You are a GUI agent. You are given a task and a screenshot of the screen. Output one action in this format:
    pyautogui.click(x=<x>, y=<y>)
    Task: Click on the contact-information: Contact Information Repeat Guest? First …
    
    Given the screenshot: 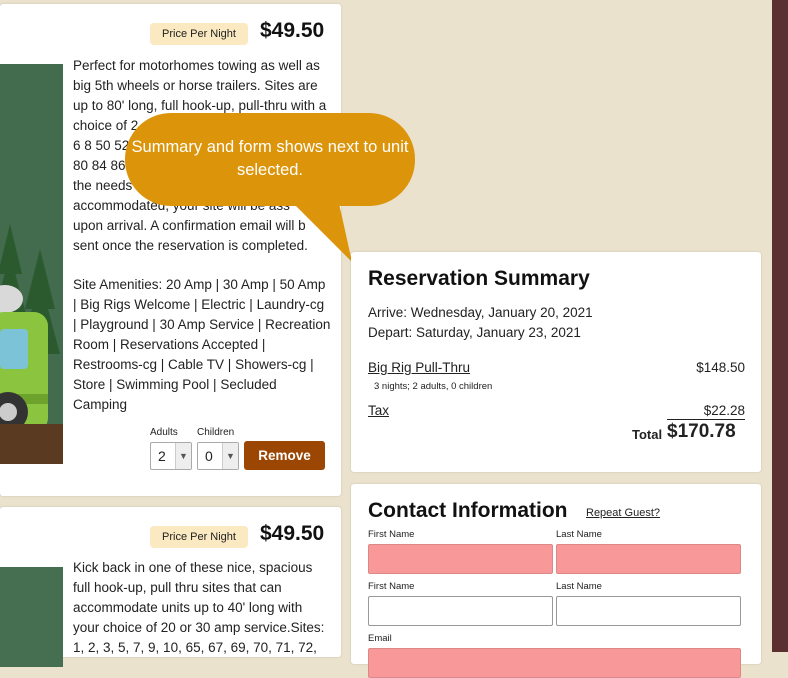 What is the action you would take?
    pyautogui.click(x=556, y=581)
    